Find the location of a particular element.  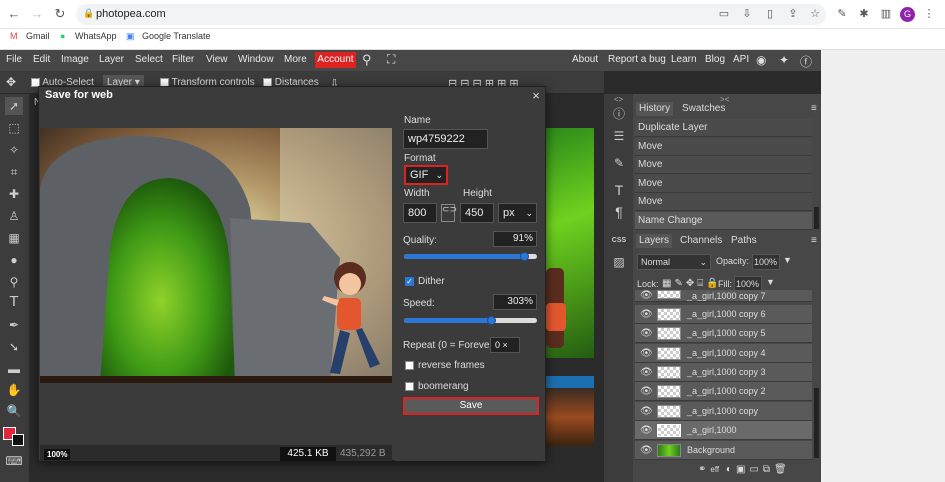

share-icon: ⇪ is located at coordinates (793, 14).